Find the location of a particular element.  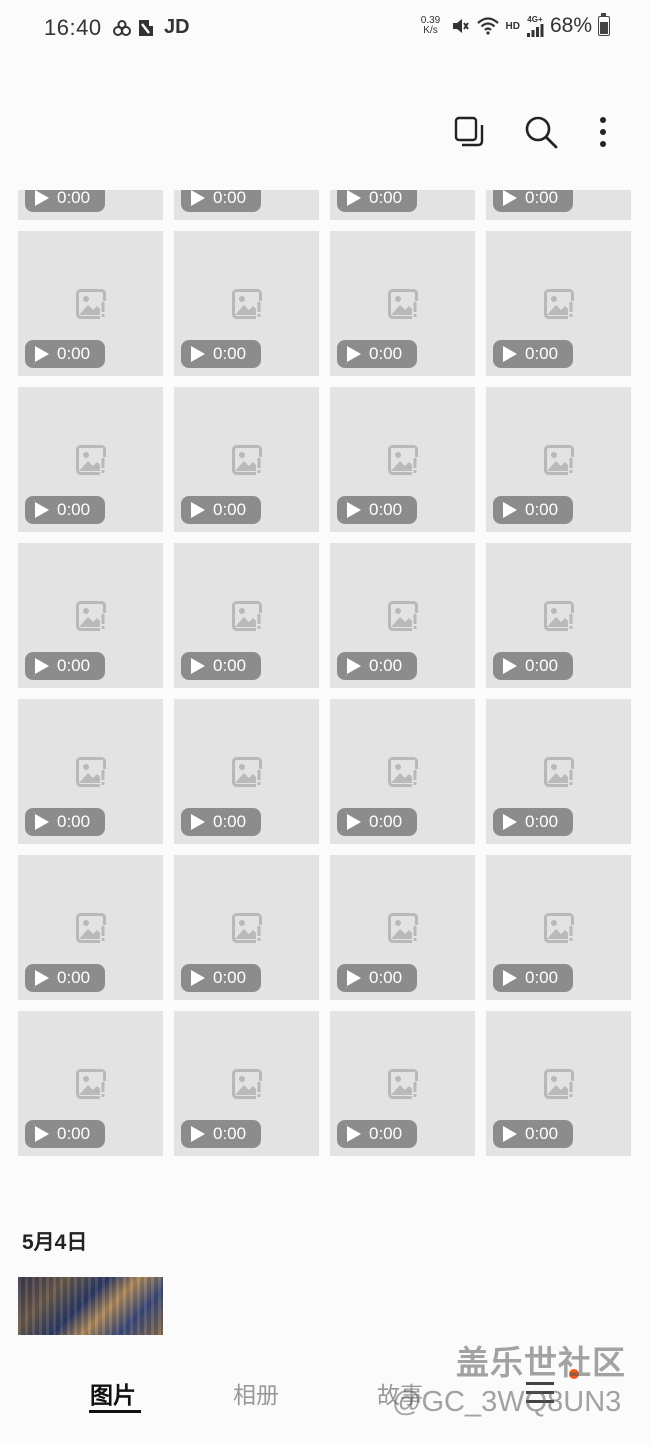

jd-notification-label: JD is located at coordinates (177, 27).